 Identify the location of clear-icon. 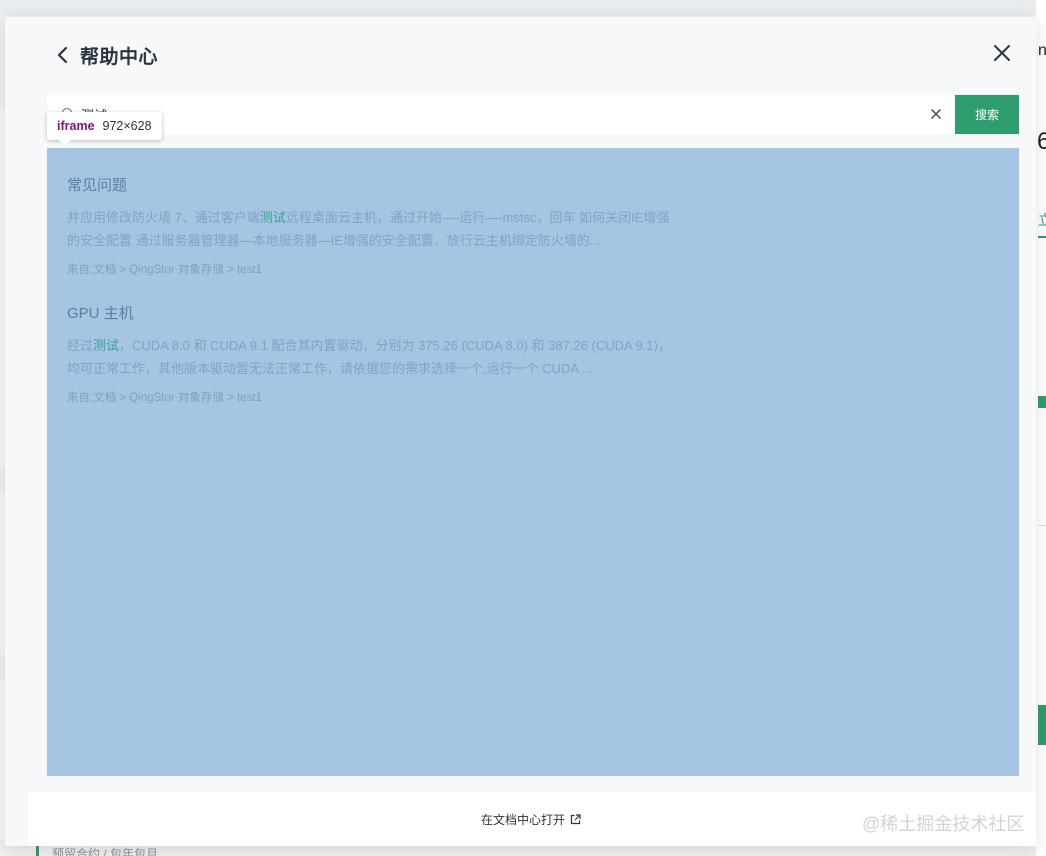
(936, 114).